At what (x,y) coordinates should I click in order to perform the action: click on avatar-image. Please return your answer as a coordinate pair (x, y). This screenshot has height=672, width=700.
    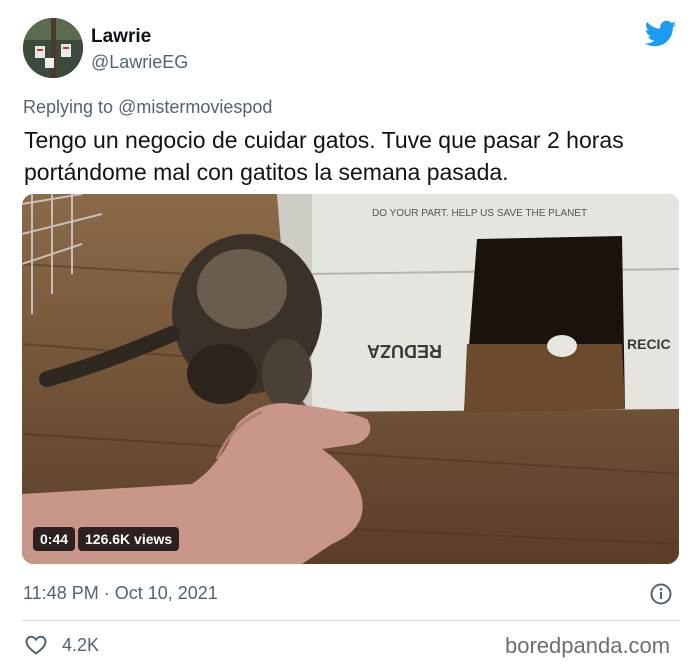
    Looking at the image, I should click on (53, 48).